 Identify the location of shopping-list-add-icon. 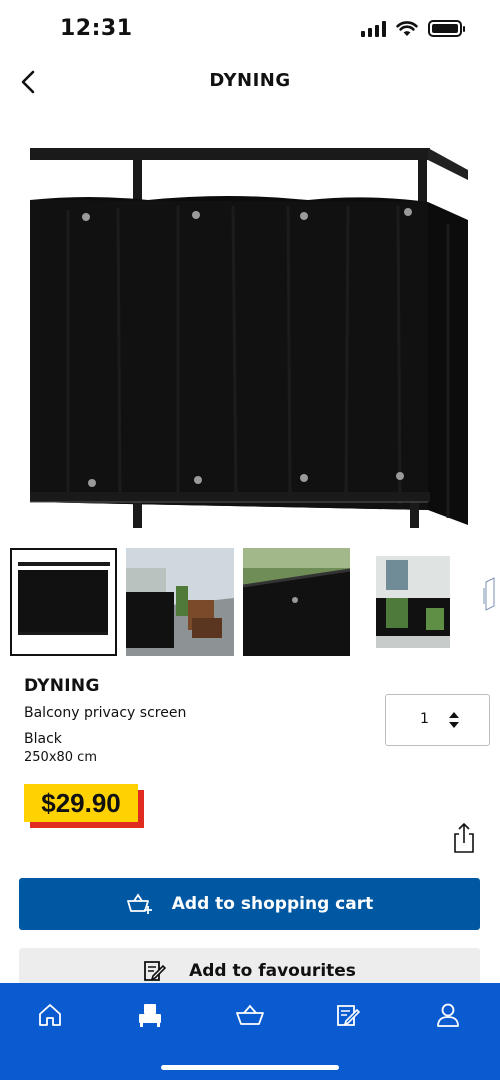
(155, 971).